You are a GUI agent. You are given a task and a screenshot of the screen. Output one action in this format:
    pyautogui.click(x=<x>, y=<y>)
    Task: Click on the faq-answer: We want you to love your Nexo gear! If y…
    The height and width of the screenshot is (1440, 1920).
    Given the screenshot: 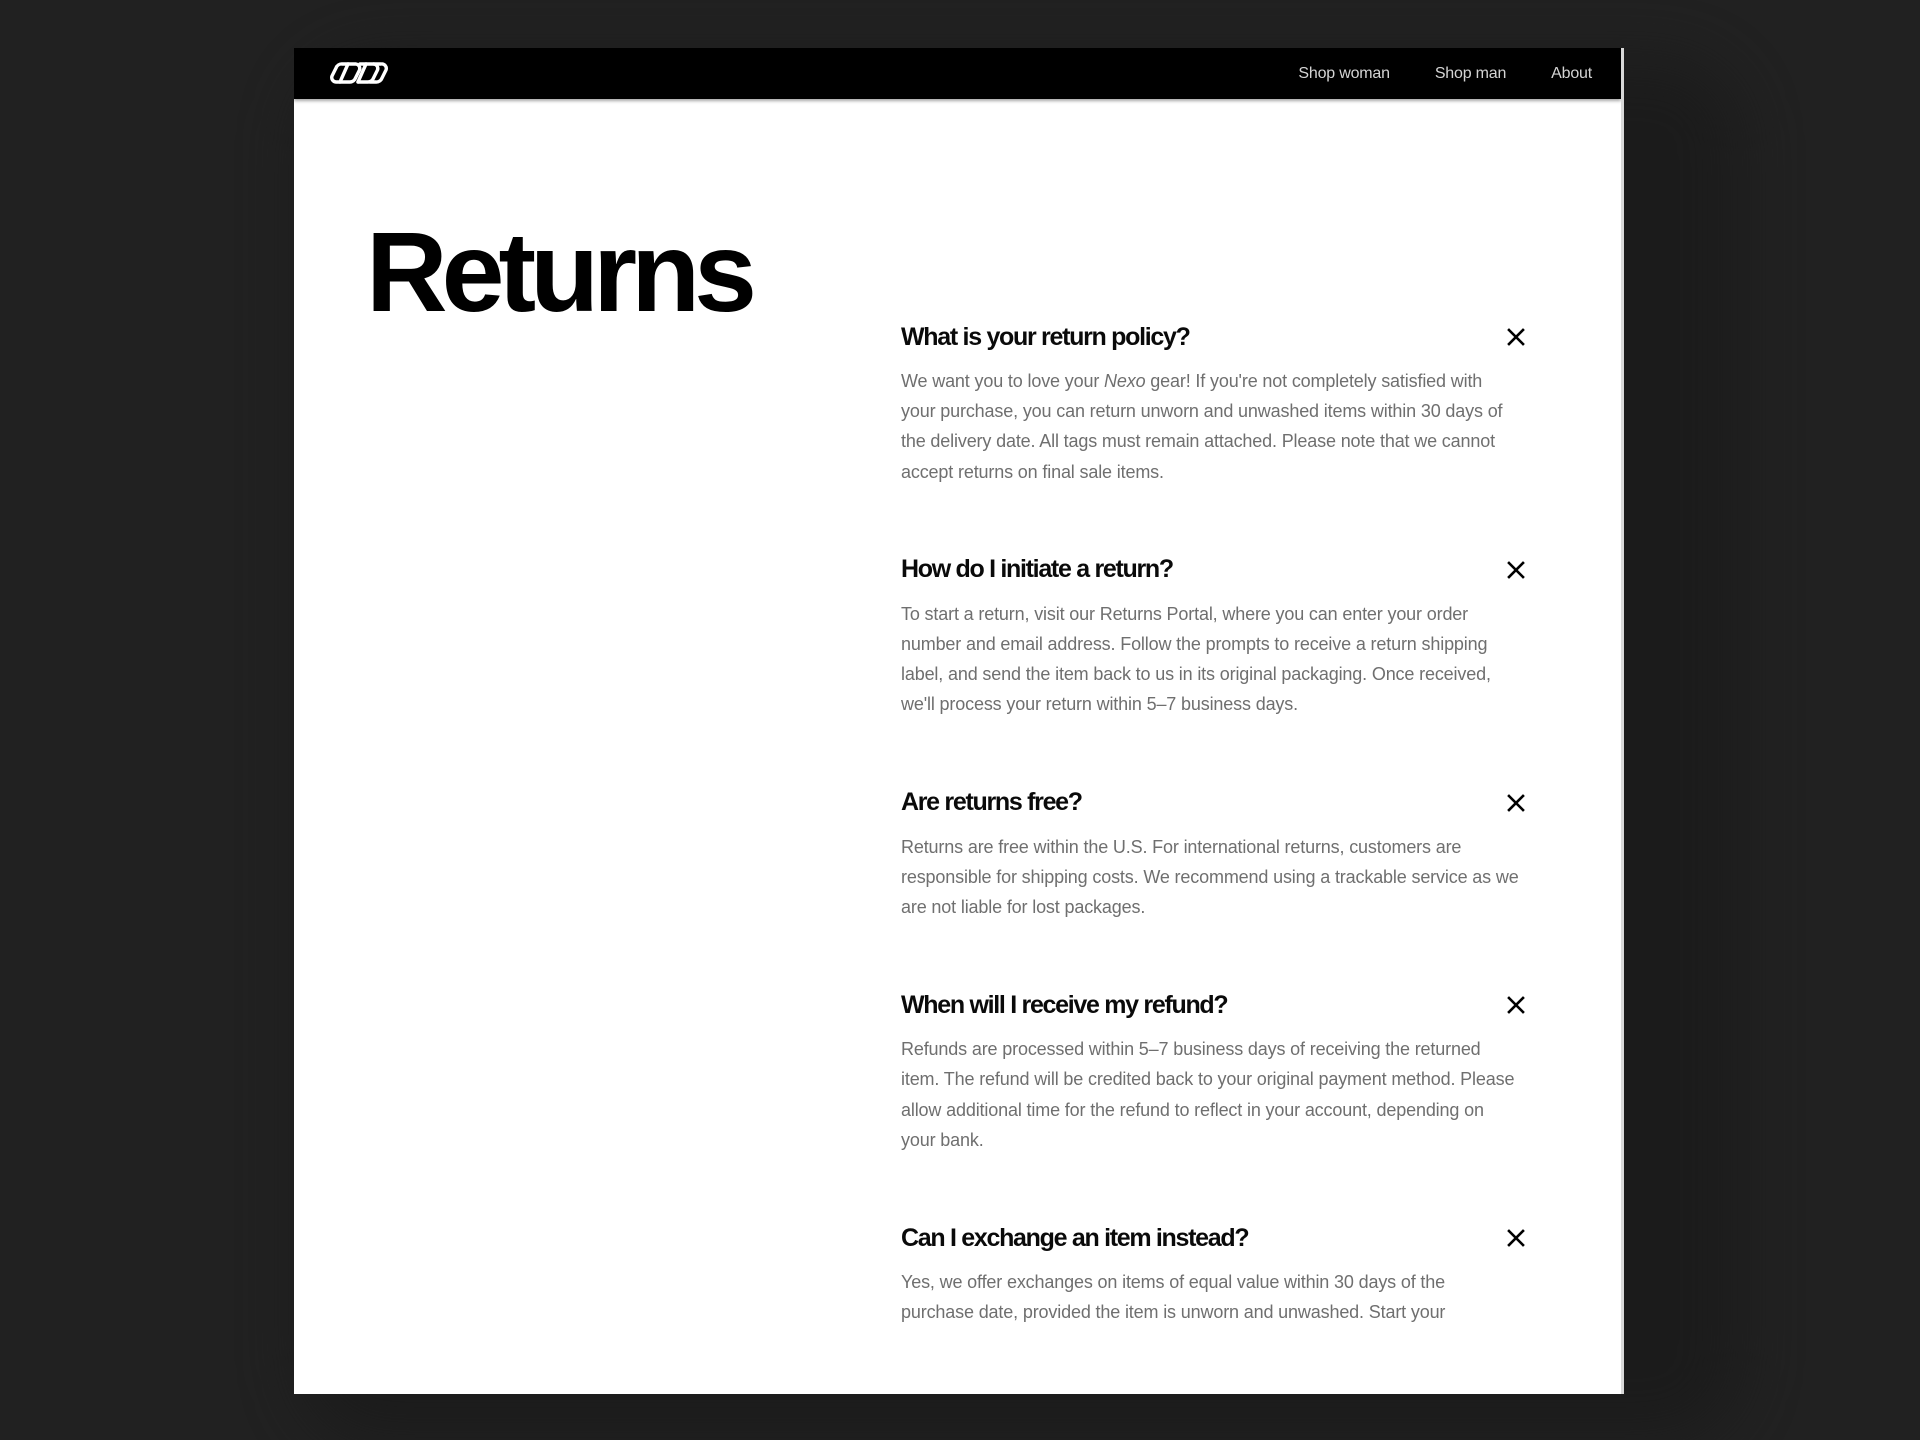 What is the action you would take?
    pyautogui.click(x=1202, y=426)
    